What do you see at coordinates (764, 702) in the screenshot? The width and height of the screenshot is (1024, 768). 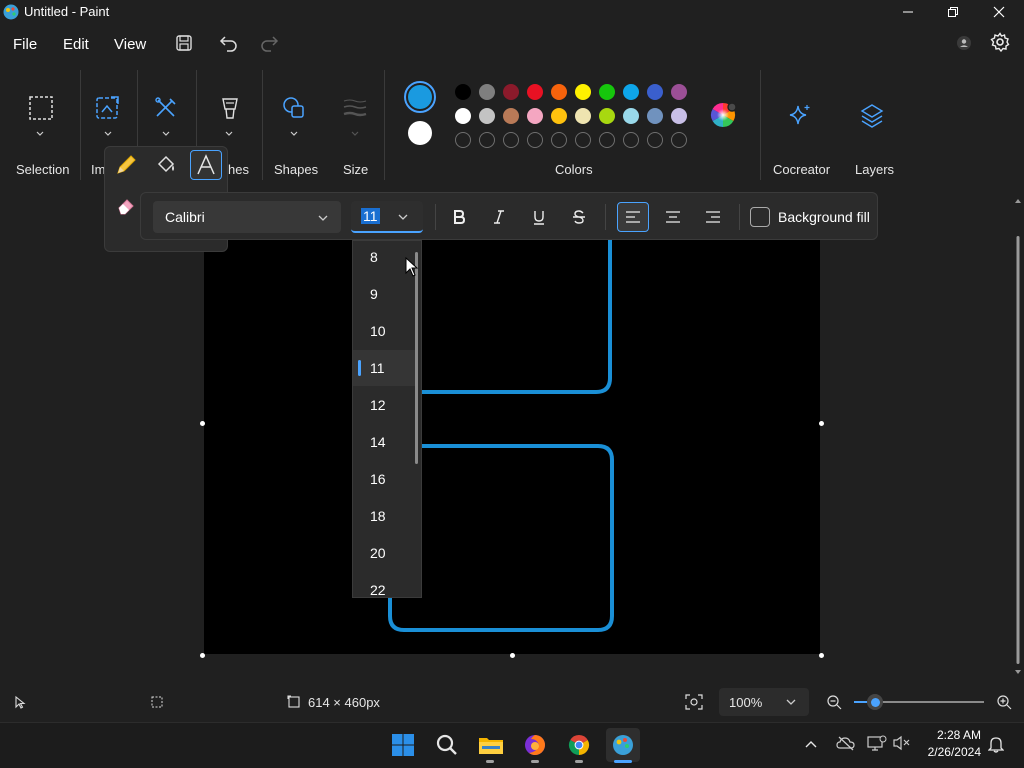 I see `zoom-dropdown: 100%` at bounding box center [764, 702].